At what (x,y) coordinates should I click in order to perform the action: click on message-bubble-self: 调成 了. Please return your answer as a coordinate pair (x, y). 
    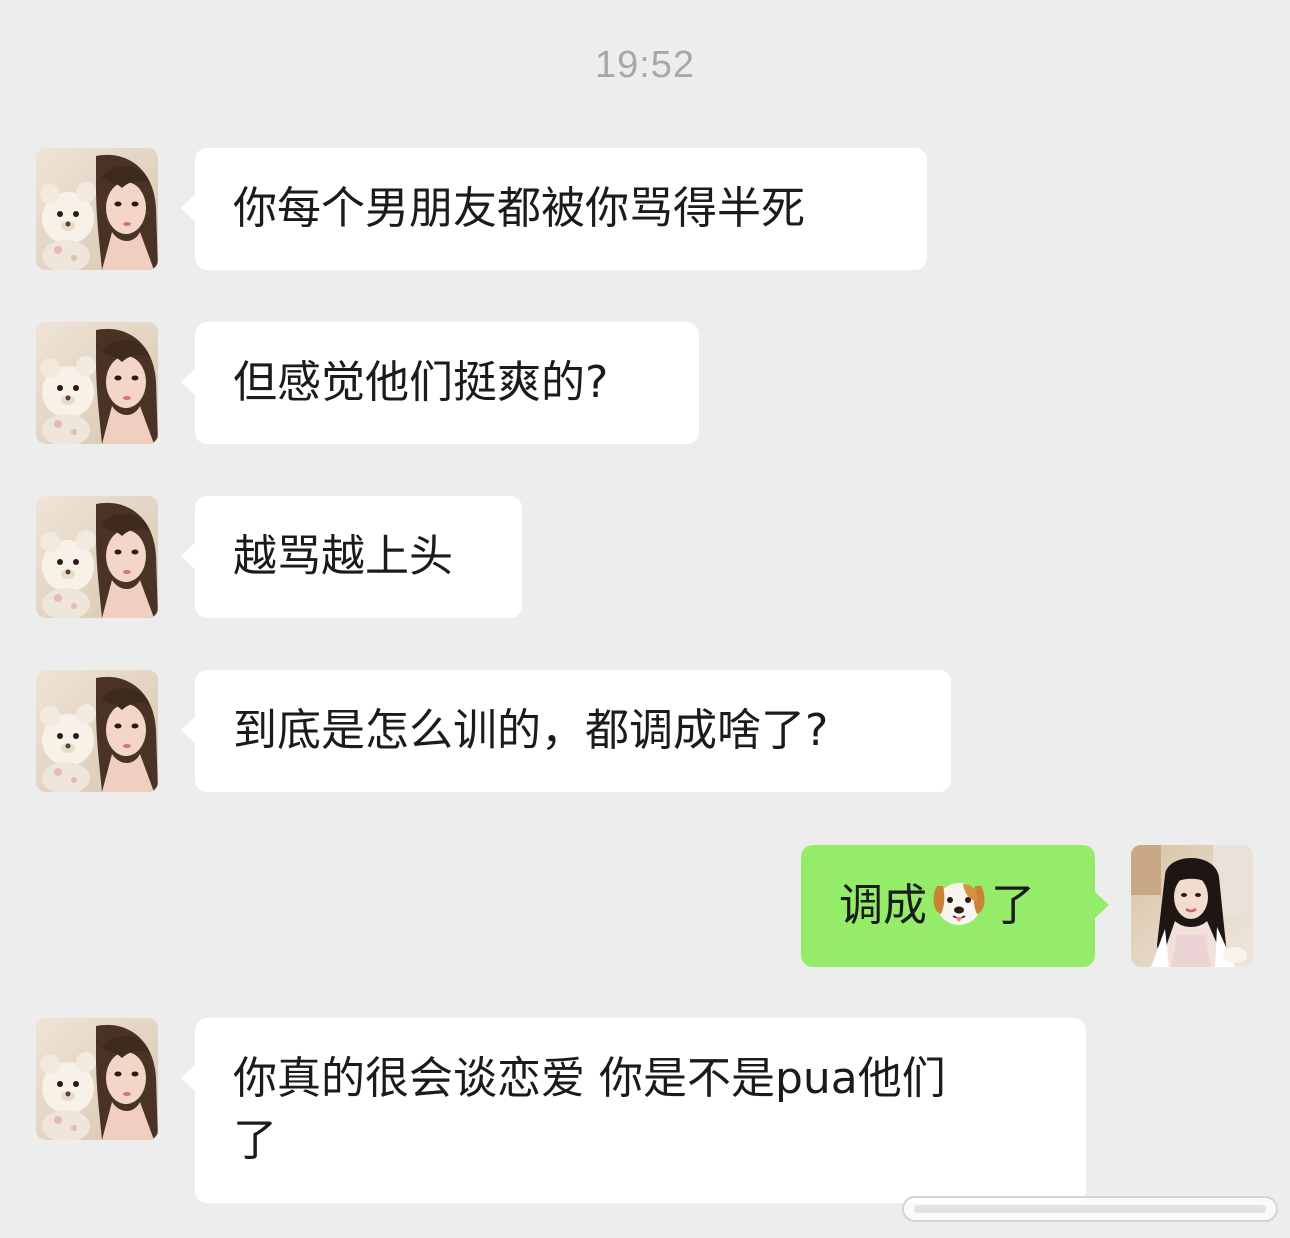
    Looking at the image, I should click on (955, 906).